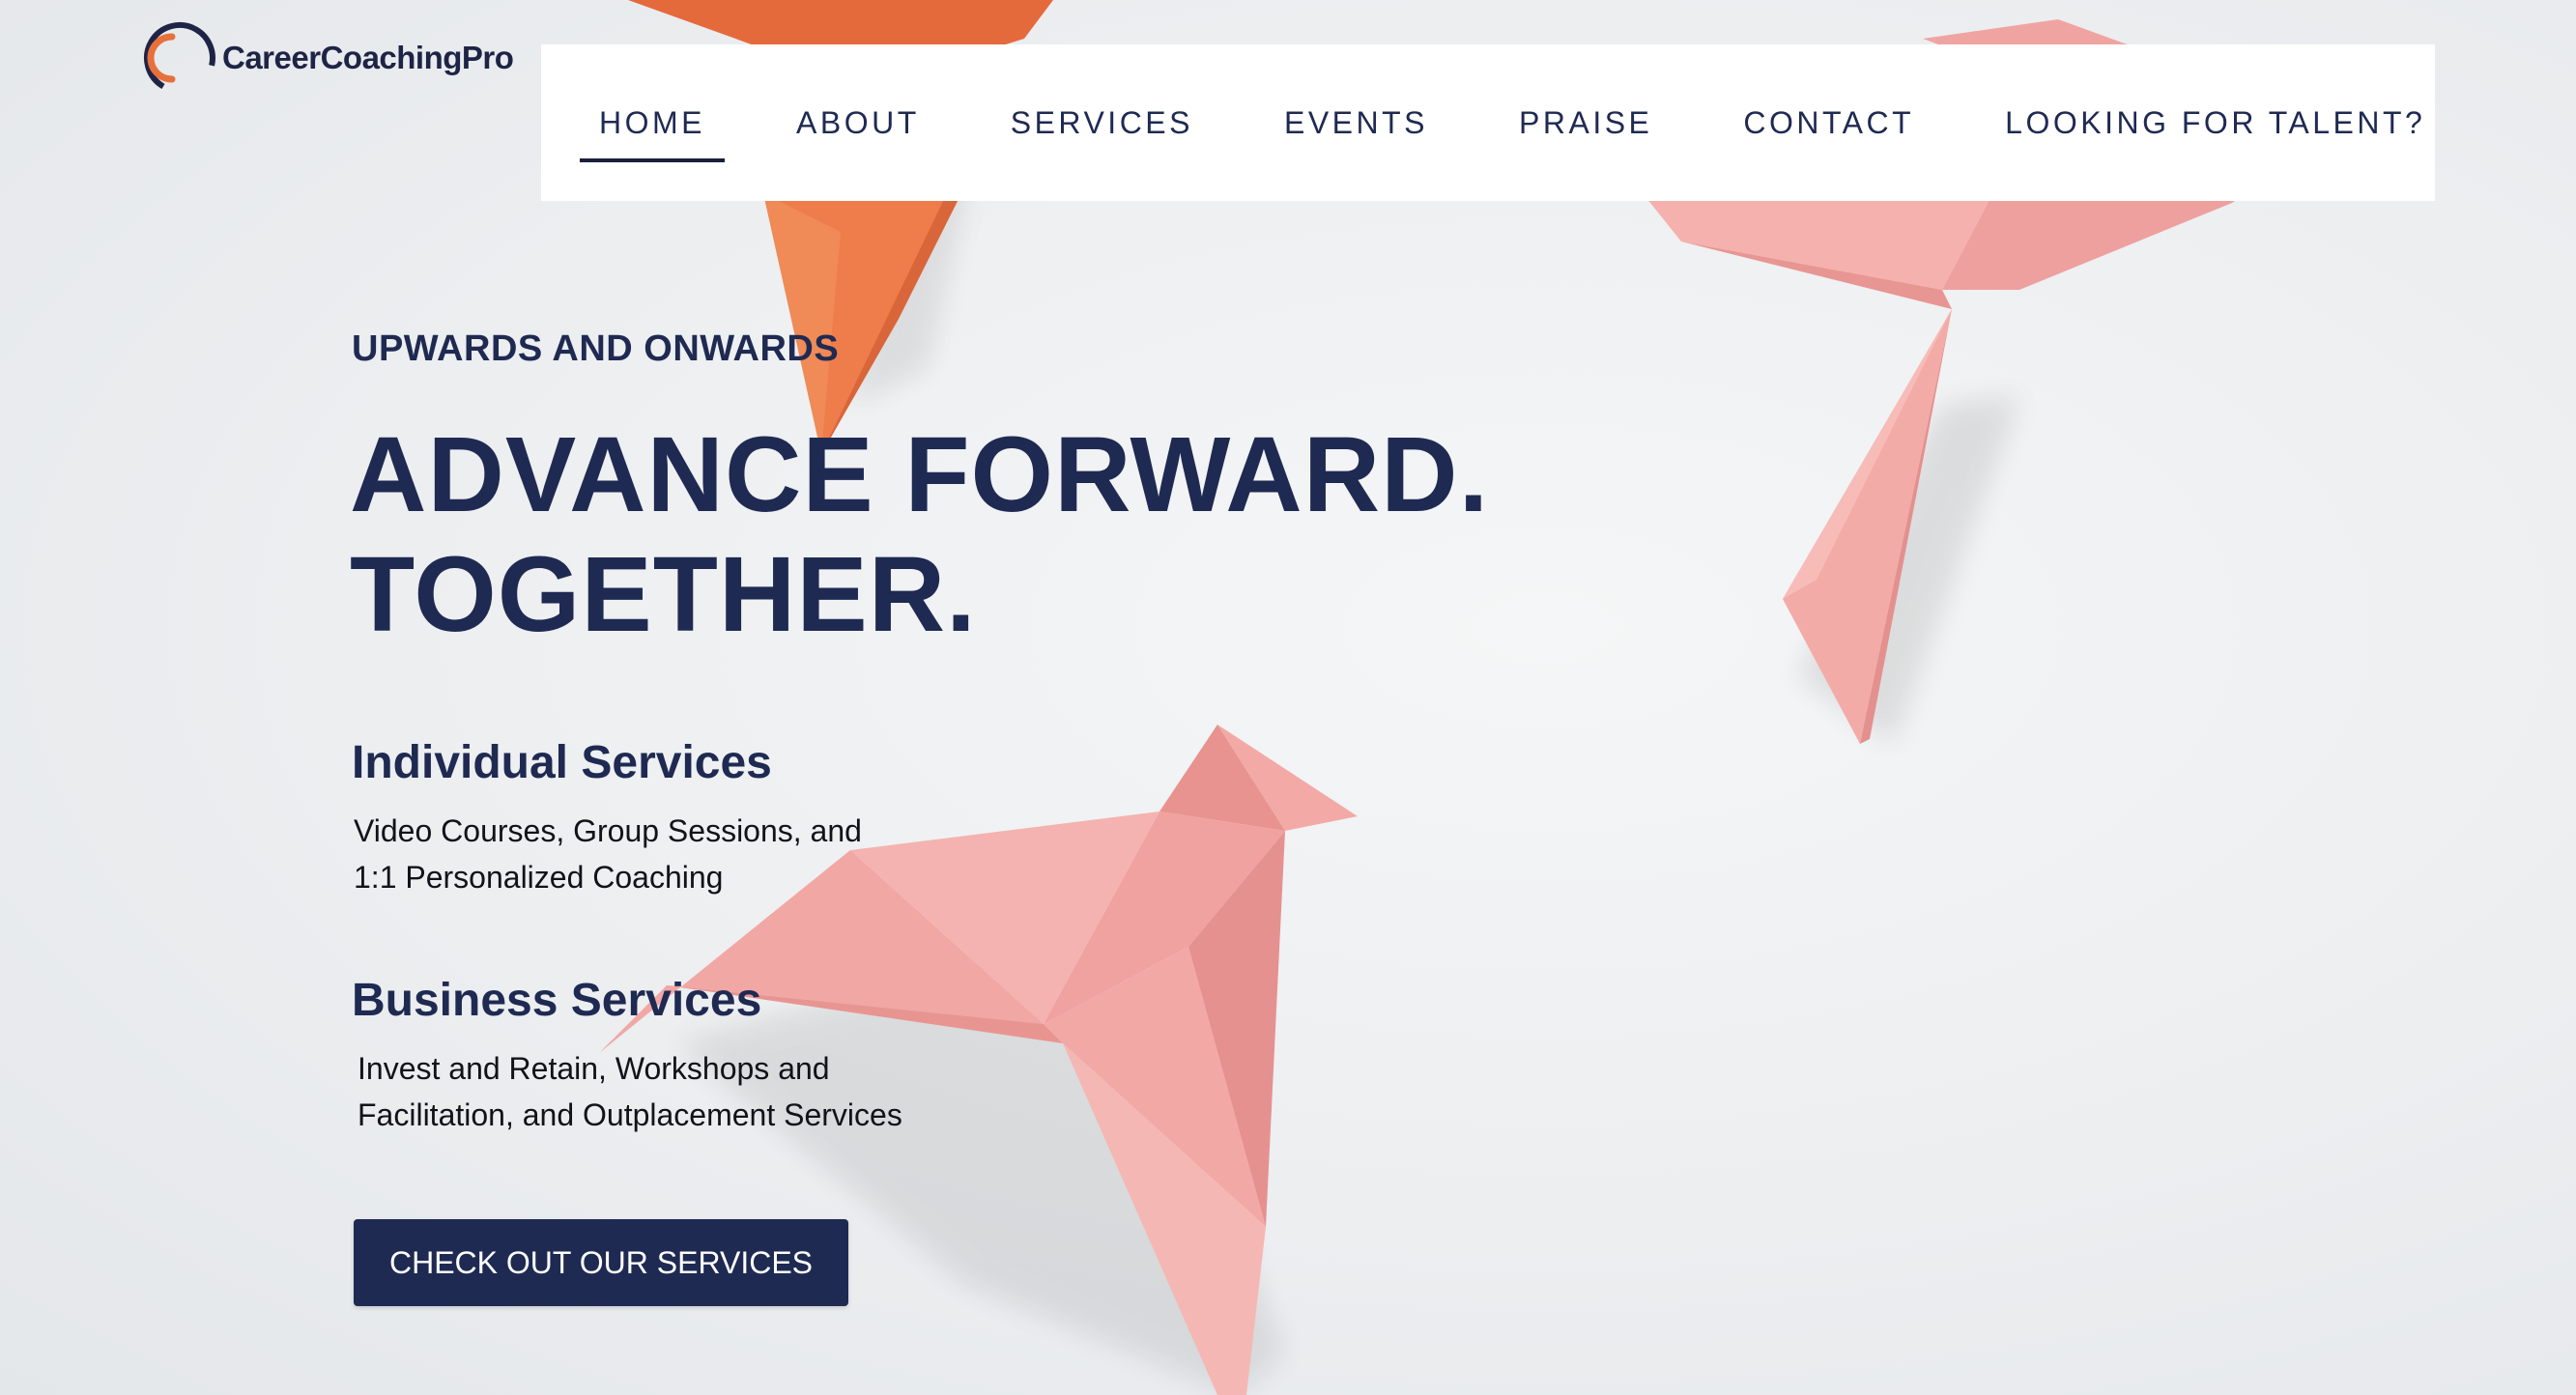  I want to click on brand-name: CareerCoachingPro, so click(368, 57).